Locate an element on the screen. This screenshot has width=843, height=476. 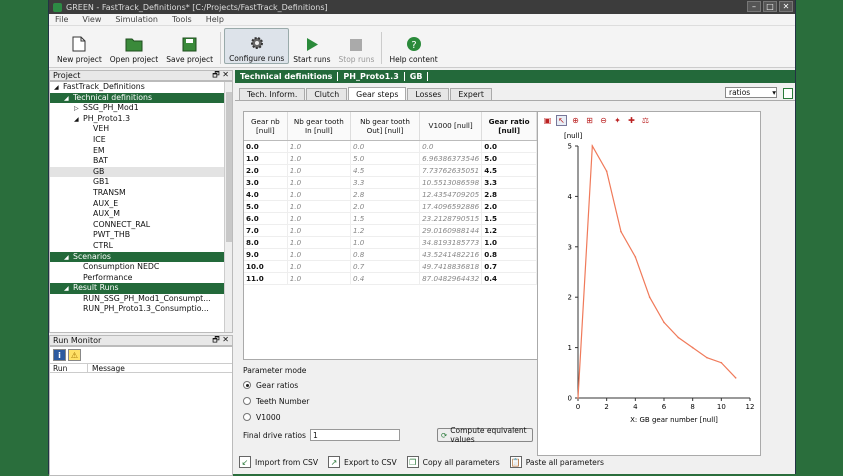
tree-item: ◢ Scenarios is located at coordinates (141, 257).